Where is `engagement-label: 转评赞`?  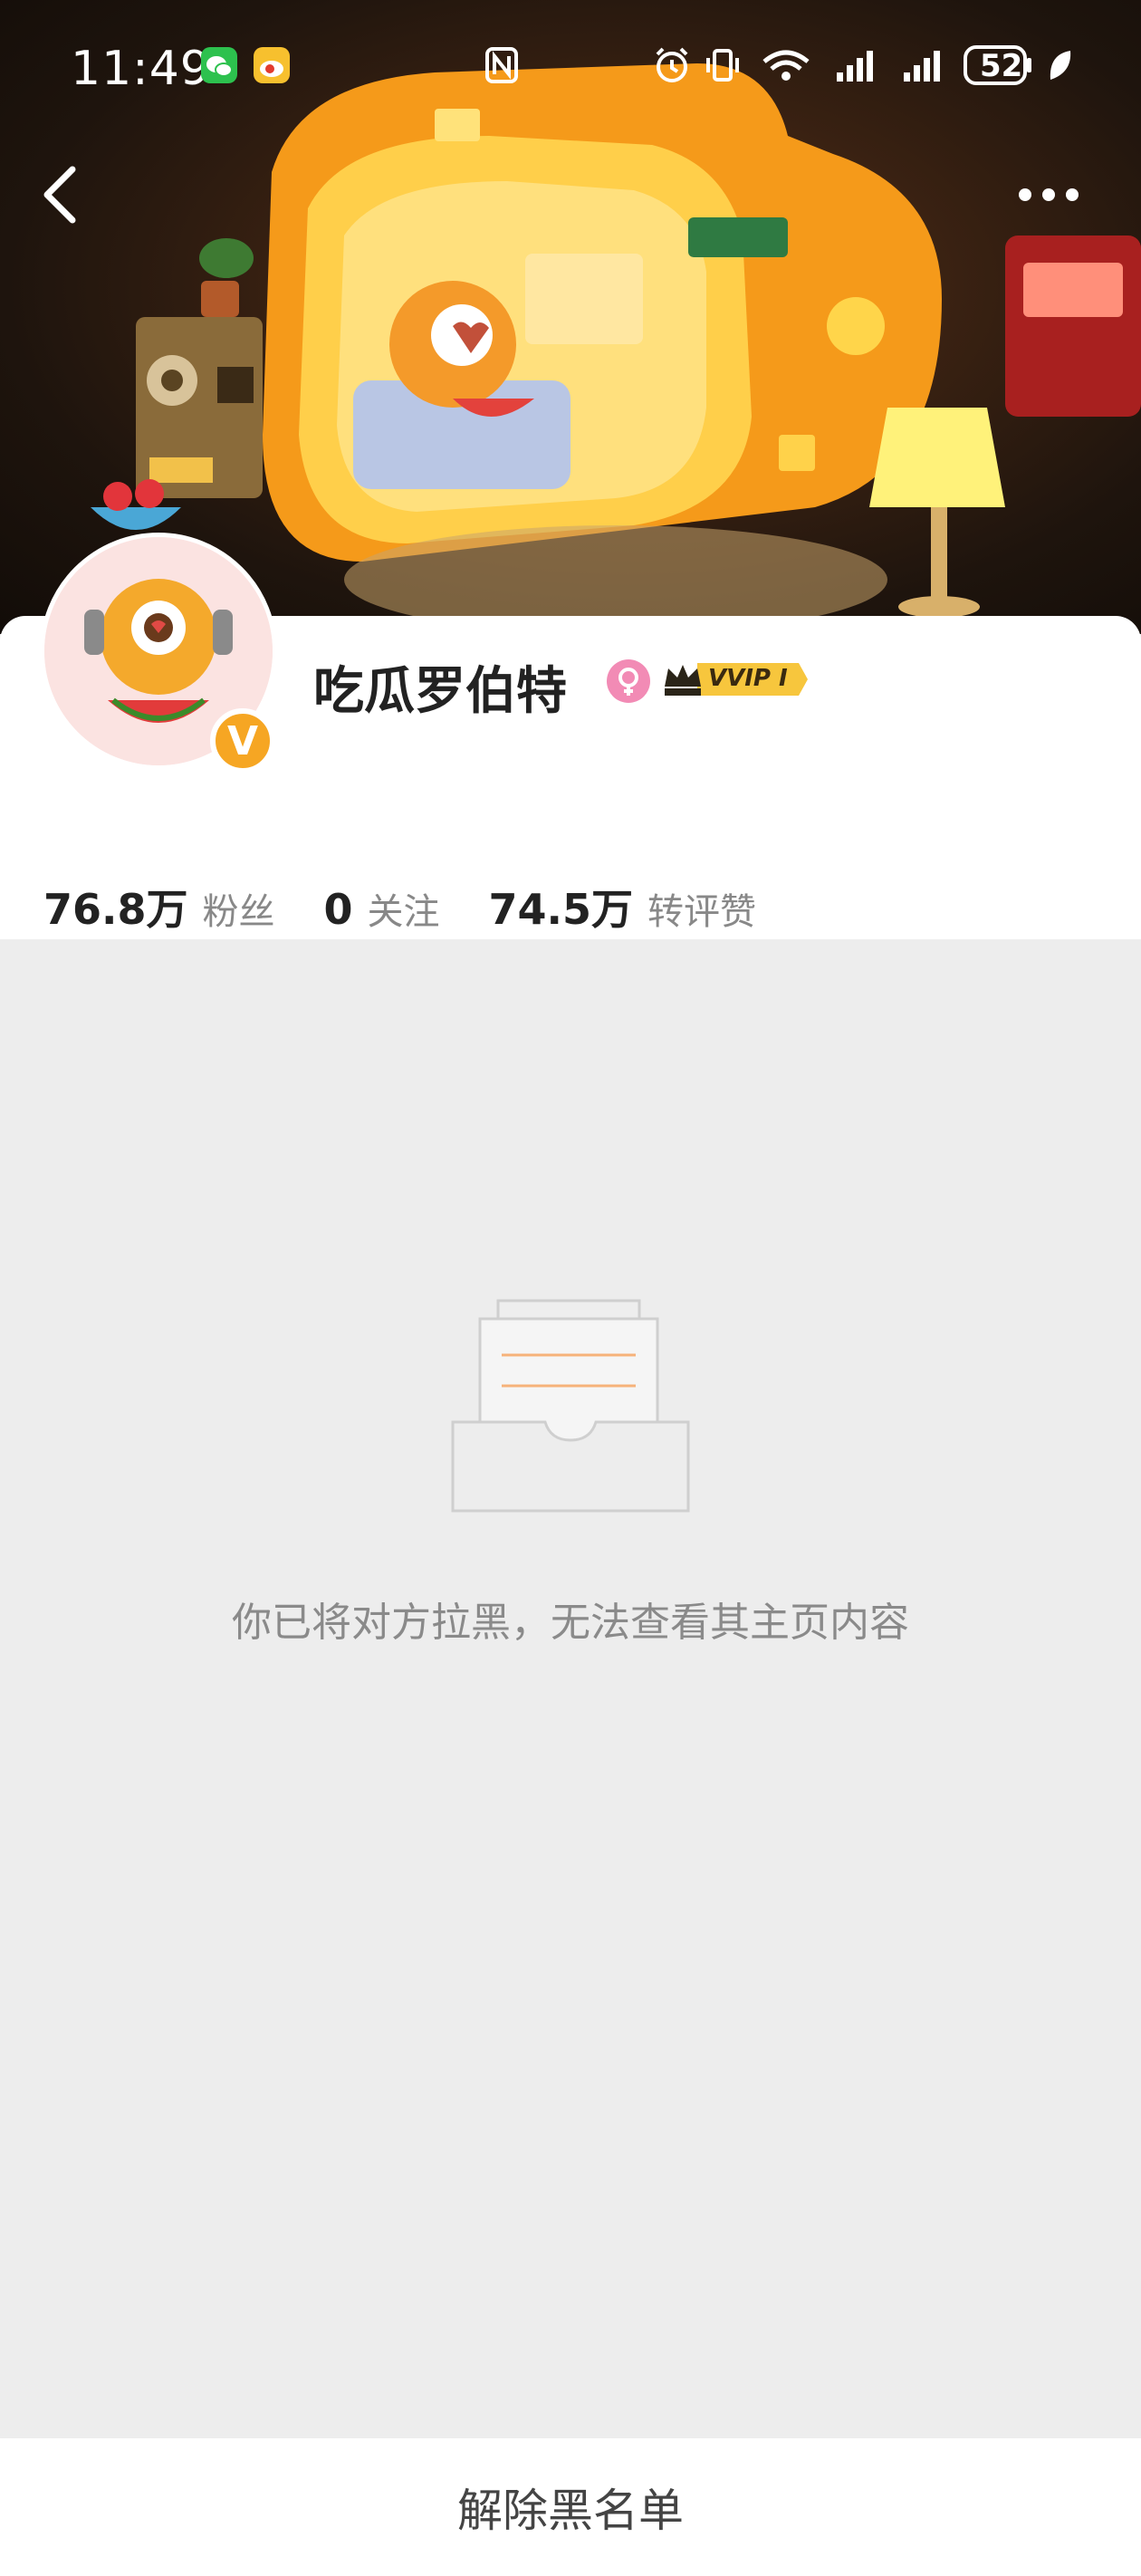 engagement-label: 转评赞 is located at coordinates (702, 912).